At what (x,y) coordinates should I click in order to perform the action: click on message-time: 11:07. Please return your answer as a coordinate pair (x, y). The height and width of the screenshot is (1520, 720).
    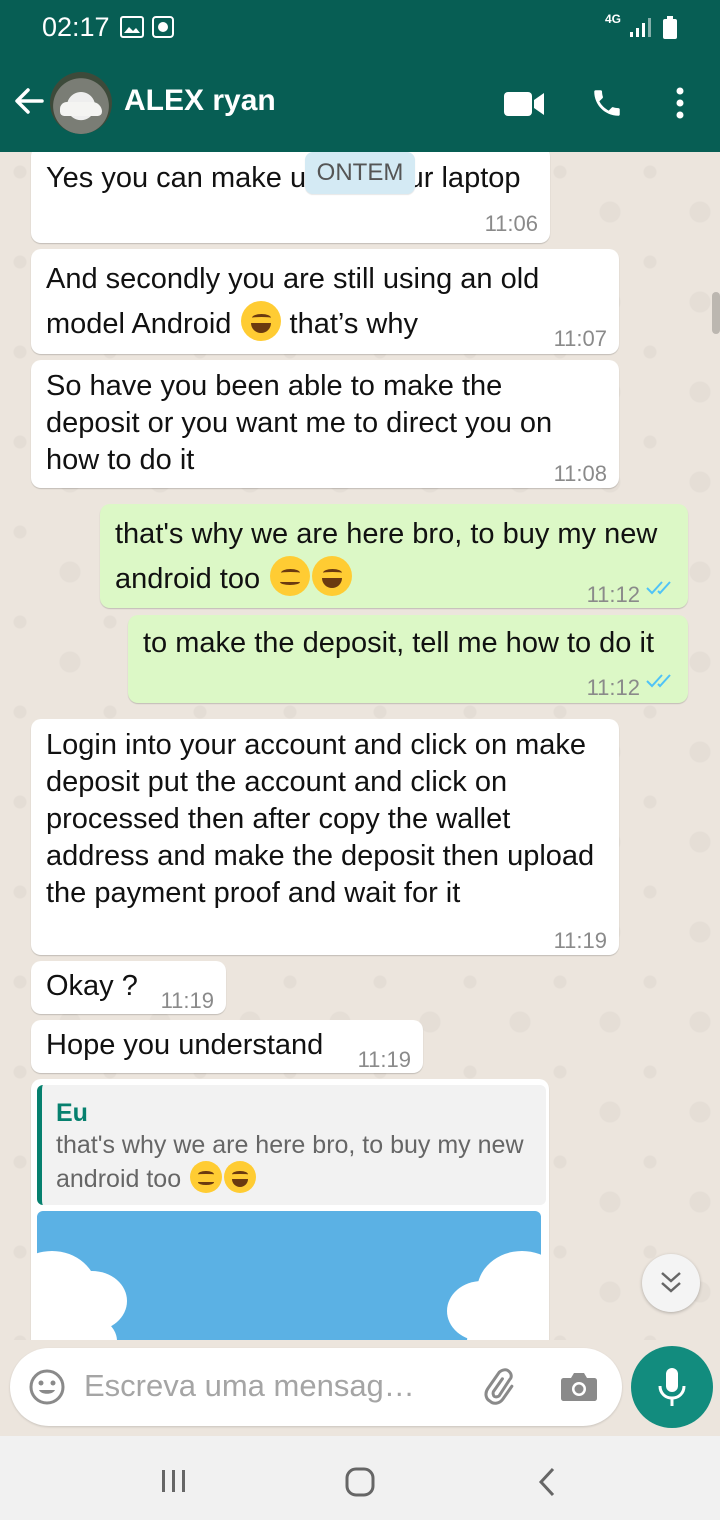
    Looking at the image, I should click on (580, 338).